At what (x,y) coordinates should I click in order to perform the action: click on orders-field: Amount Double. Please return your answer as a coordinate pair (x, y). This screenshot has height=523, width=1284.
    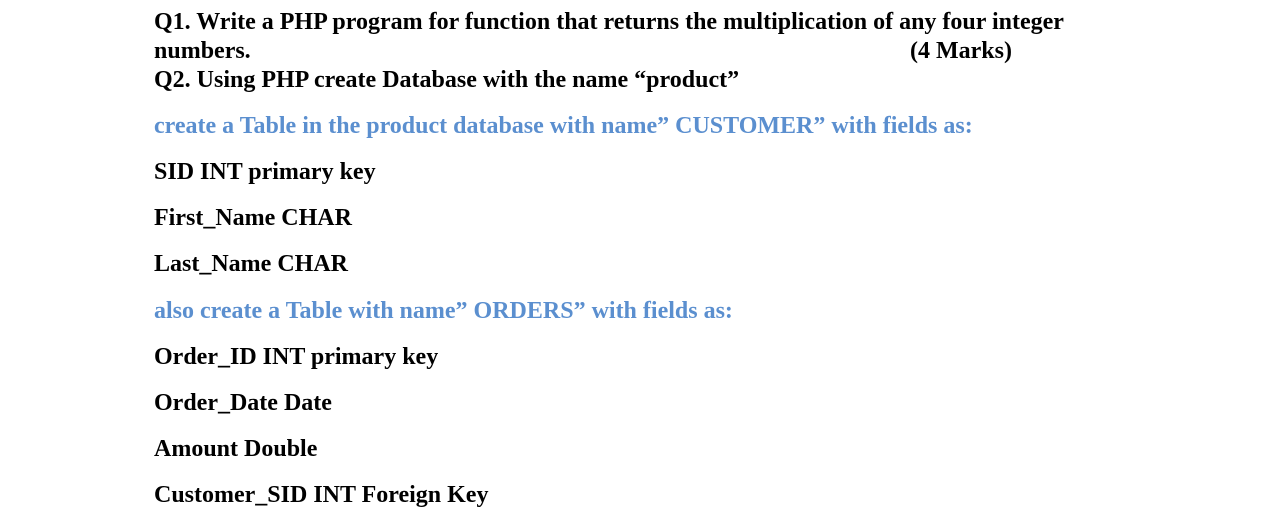
    Looking at the image, I should click on (236, 449).